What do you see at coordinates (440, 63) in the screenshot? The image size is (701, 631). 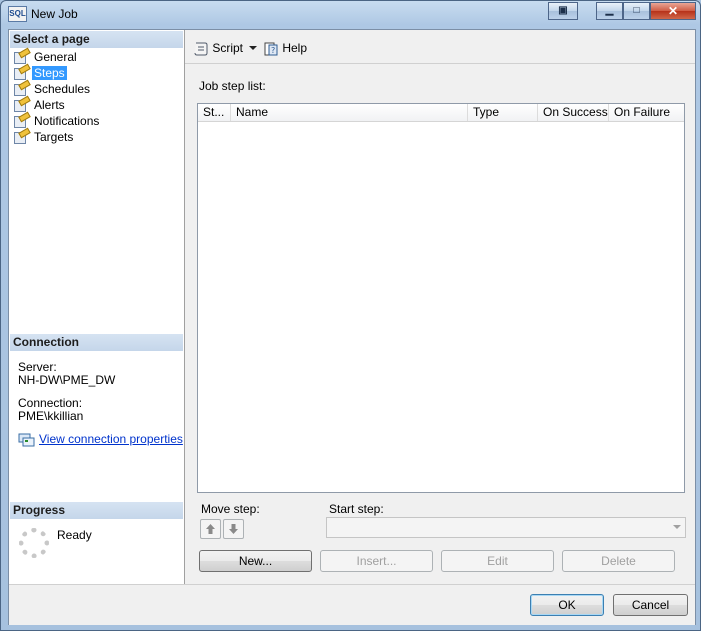 I see `toolbar-divider` at bounding box center [440, 63].